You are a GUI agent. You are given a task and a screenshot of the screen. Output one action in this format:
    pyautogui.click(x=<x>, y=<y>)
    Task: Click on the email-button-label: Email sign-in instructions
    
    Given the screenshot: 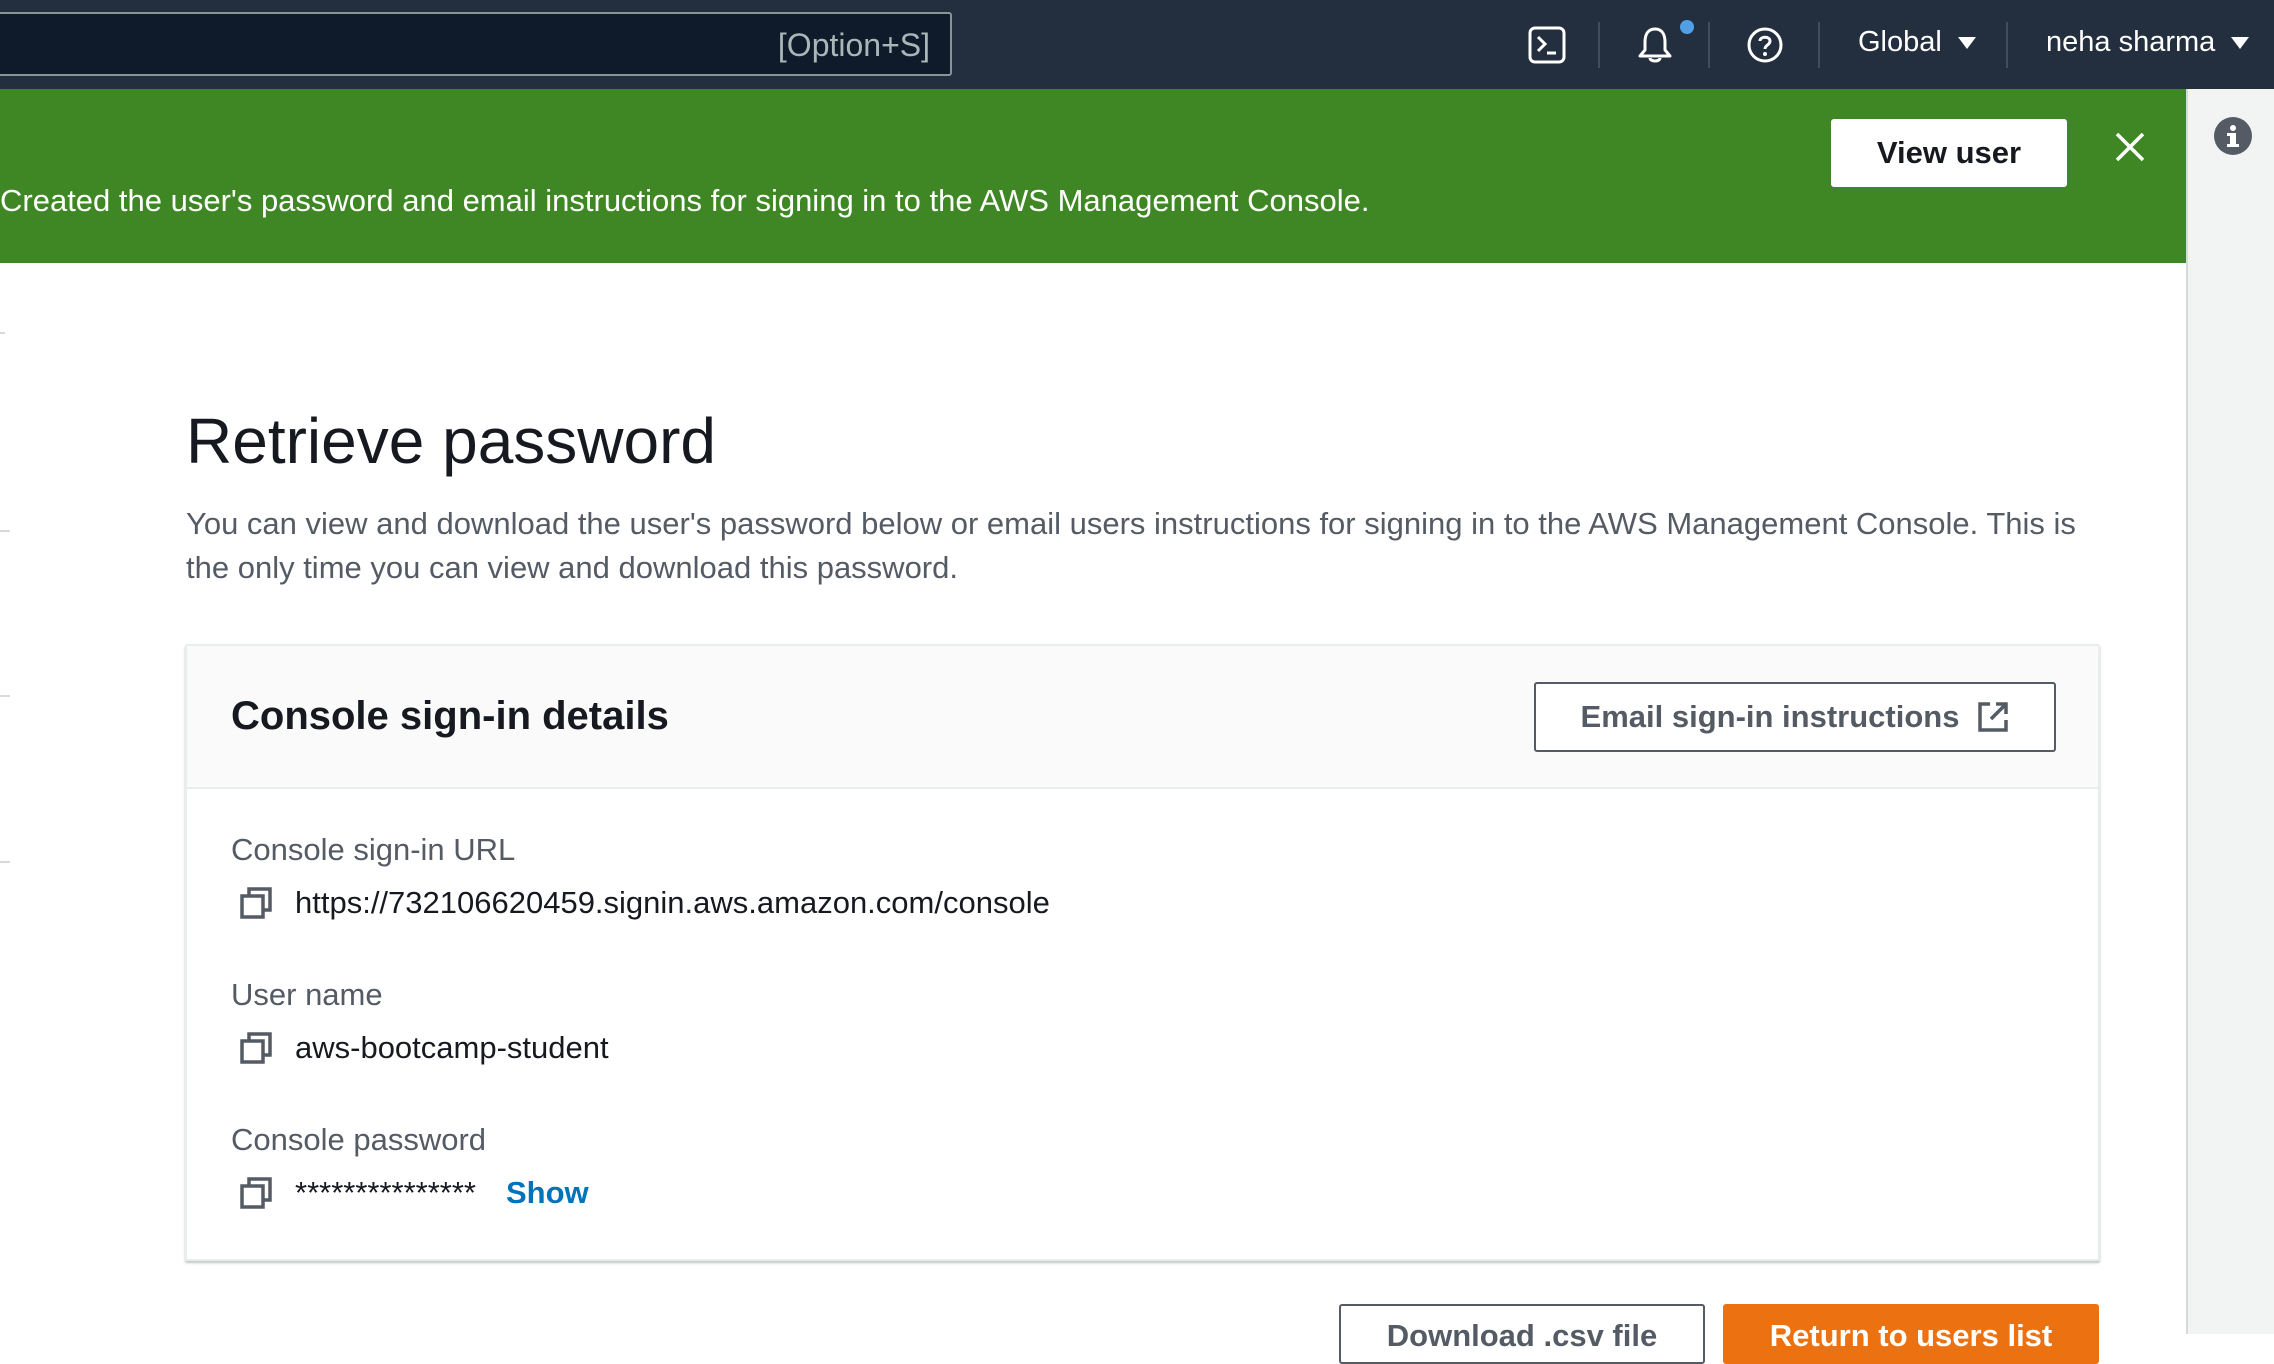 What is the action you would take?
    pyautogui.click(x=1770, y=716)
    